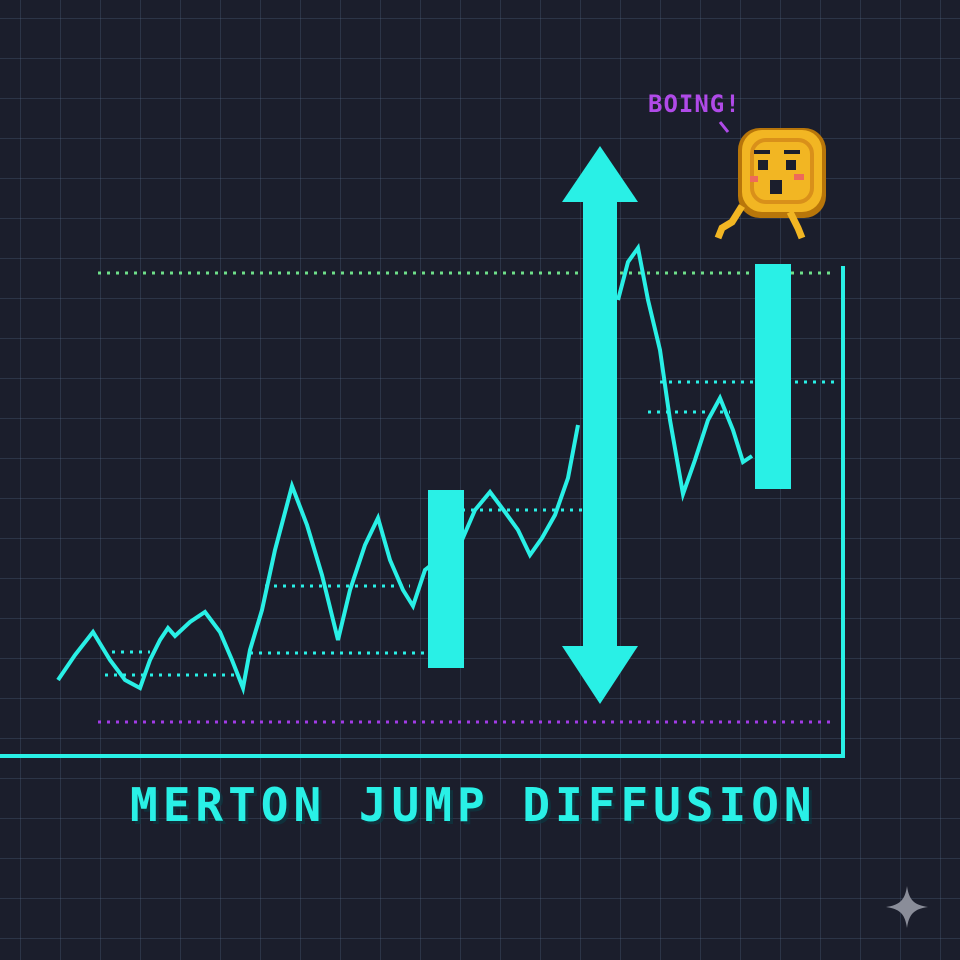  What do you see at coordinates (770, 180) in the screenshot?
I see `coin-mascot-icon` at bounding box center [770, 180].